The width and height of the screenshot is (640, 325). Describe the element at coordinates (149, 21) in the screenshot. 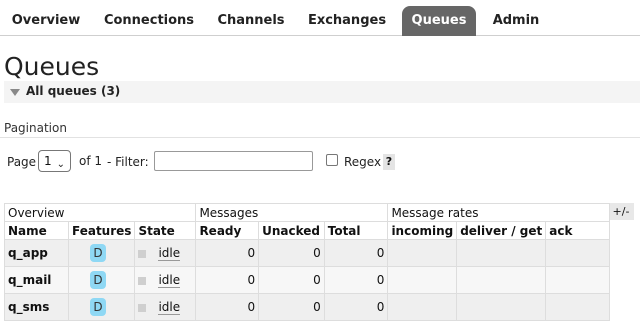

I see `tab-connections: Connections` at that location.